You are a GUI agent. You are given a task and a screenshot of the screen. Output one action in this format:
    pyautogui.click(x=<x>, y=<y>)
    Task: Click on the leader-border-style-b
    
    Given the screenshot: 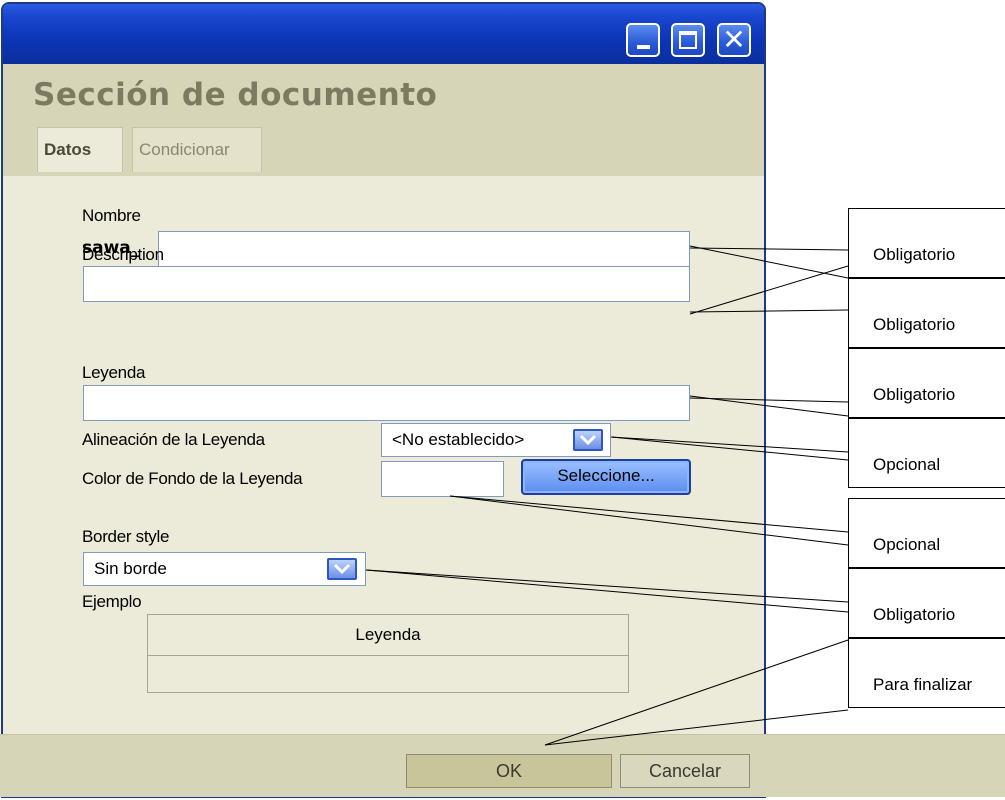 What is the action you would take?
    pyautogui.click(x=607, y=591)
    